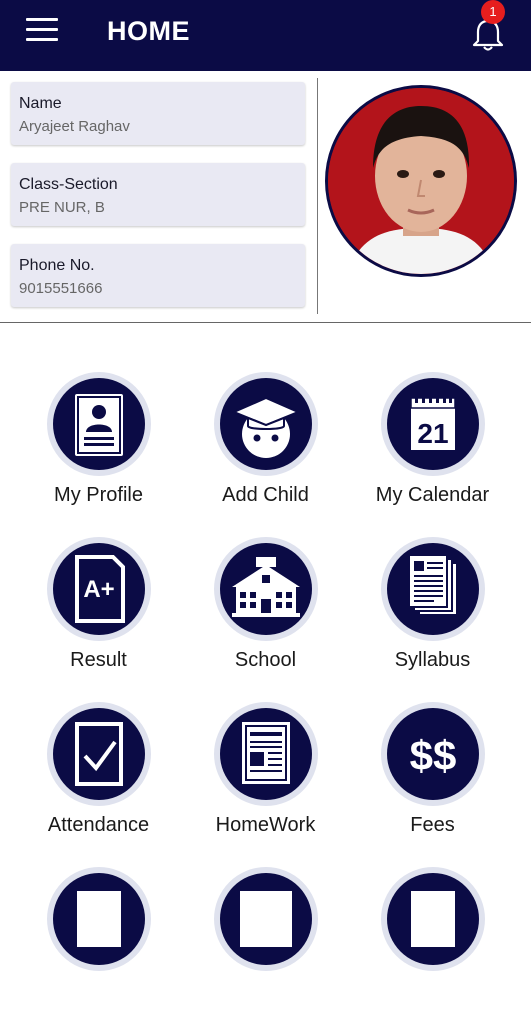  What do you see at coordinates (432, 825) in the screenshot?
I see `tile-label: Fees` at bounding box center [432, 825].